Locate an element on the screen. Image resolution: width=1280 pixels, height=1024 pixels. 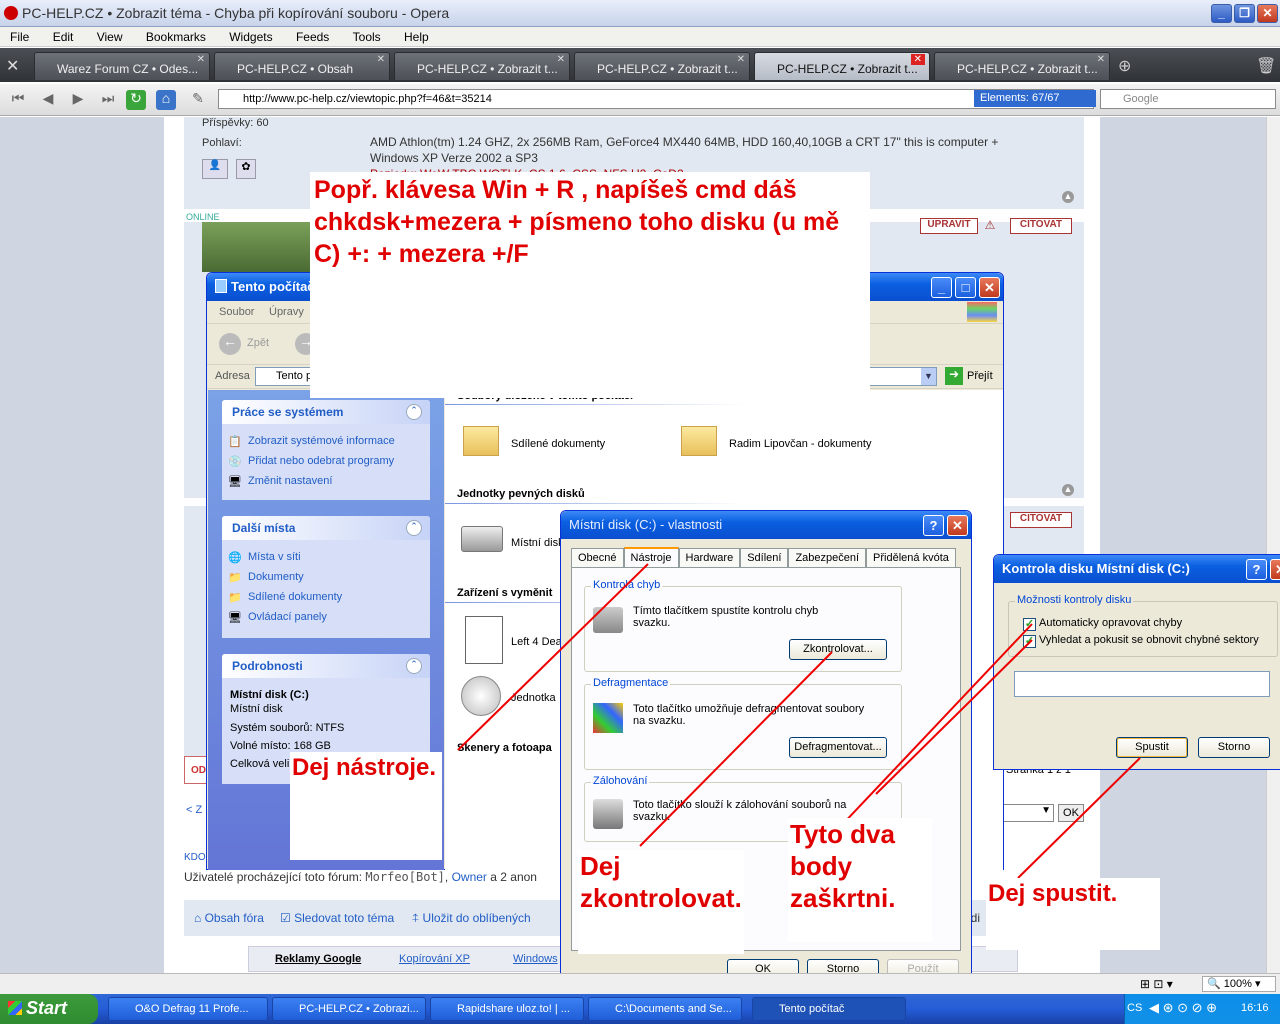
system-tray: CS ◀ ⊛ ⊙ ⊘ ⊕ 16:16 is located at coordinates (1202, 1009).